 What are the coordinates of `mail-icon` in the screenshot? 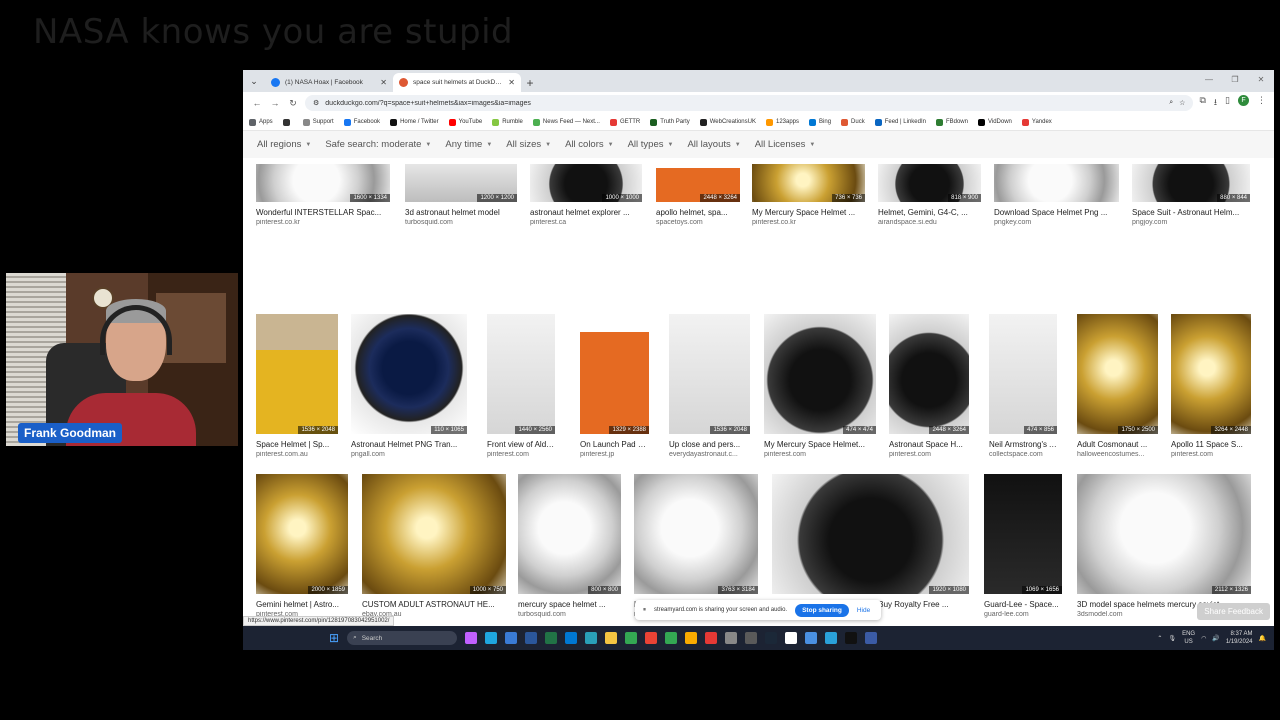 It's located at (511, 638).